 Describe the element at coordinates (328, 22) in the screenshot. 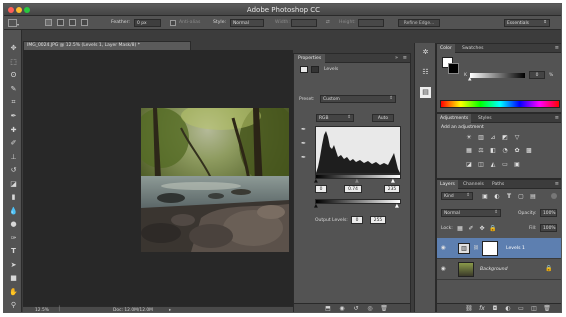

I see `swap-icon: ⇄` at that location.